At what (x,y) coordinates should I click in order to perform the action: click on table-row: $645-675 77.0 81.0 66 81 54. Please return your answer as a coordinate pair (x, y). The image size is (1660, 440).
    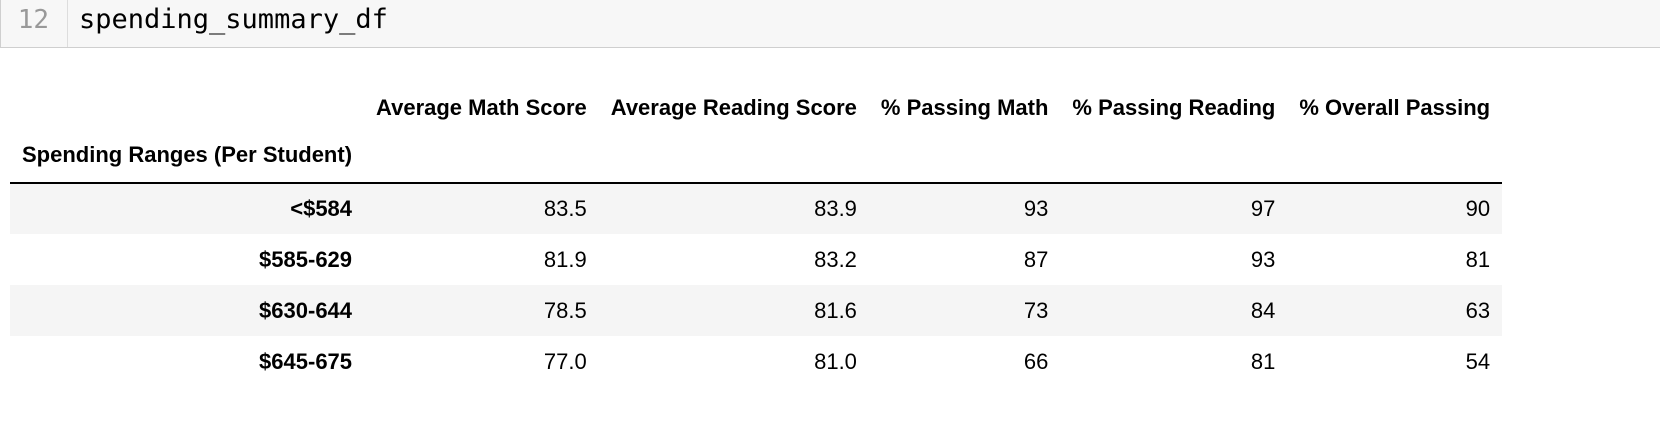
    Looking at the image, I should click on (756, 361).